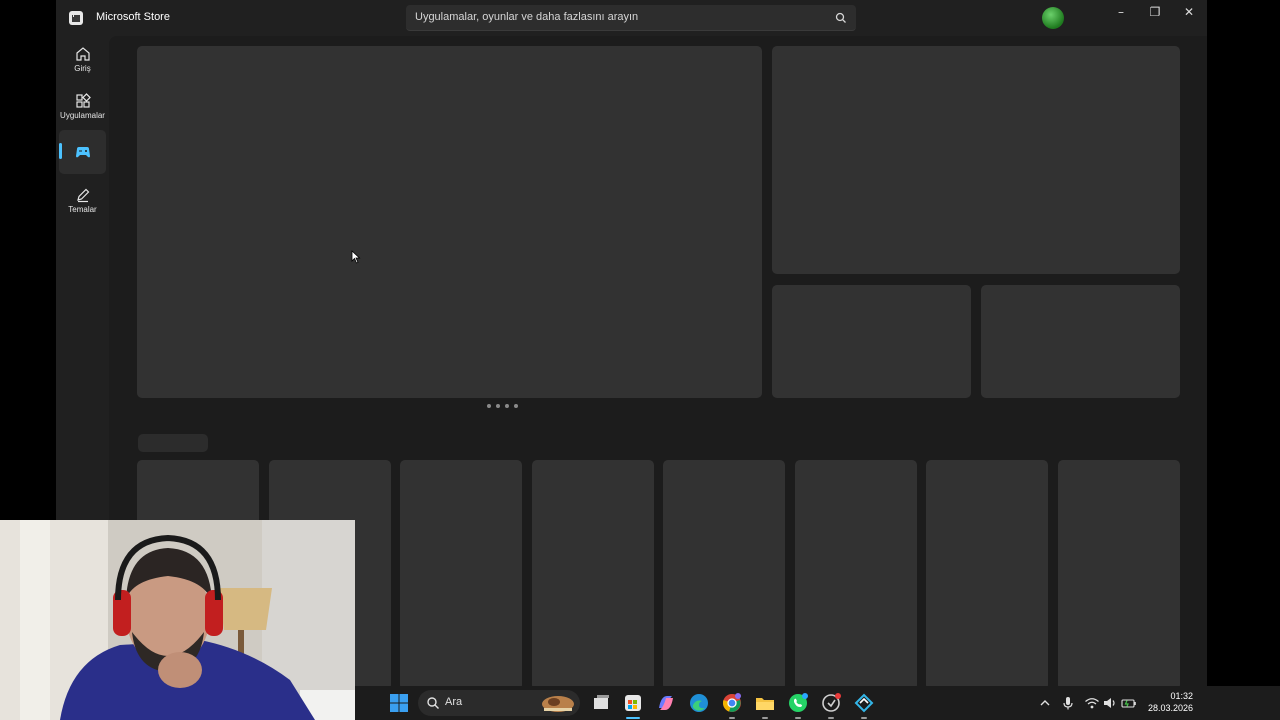 The width and height of the screenshot is (1280, 720). Describe the element at coordinates (1189, 12) in the screenshot. I see `close-button: ✕` at that location.